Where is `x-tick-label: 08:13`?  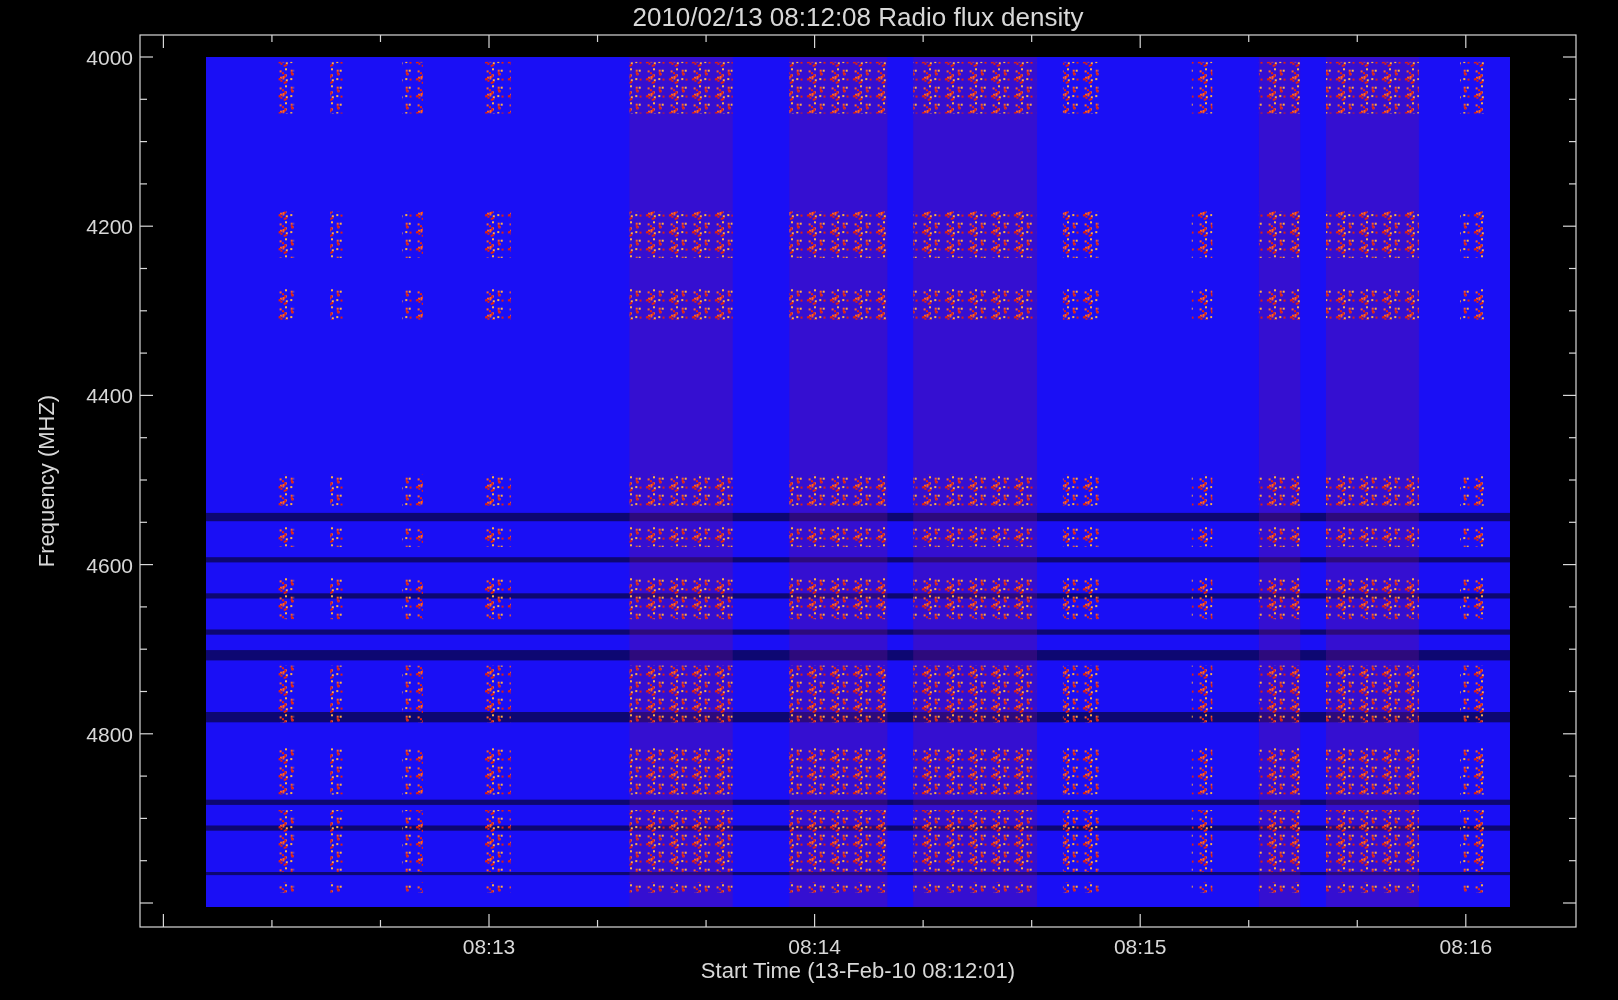
x-tick-label: 08:13 is located at coordinates (489, 946).